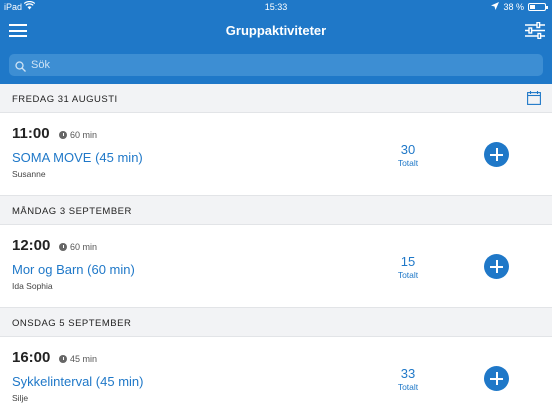 The width and height of the screenshot is (552, 414). I want to click on activity-duration: 45 min, so click(78, 359).